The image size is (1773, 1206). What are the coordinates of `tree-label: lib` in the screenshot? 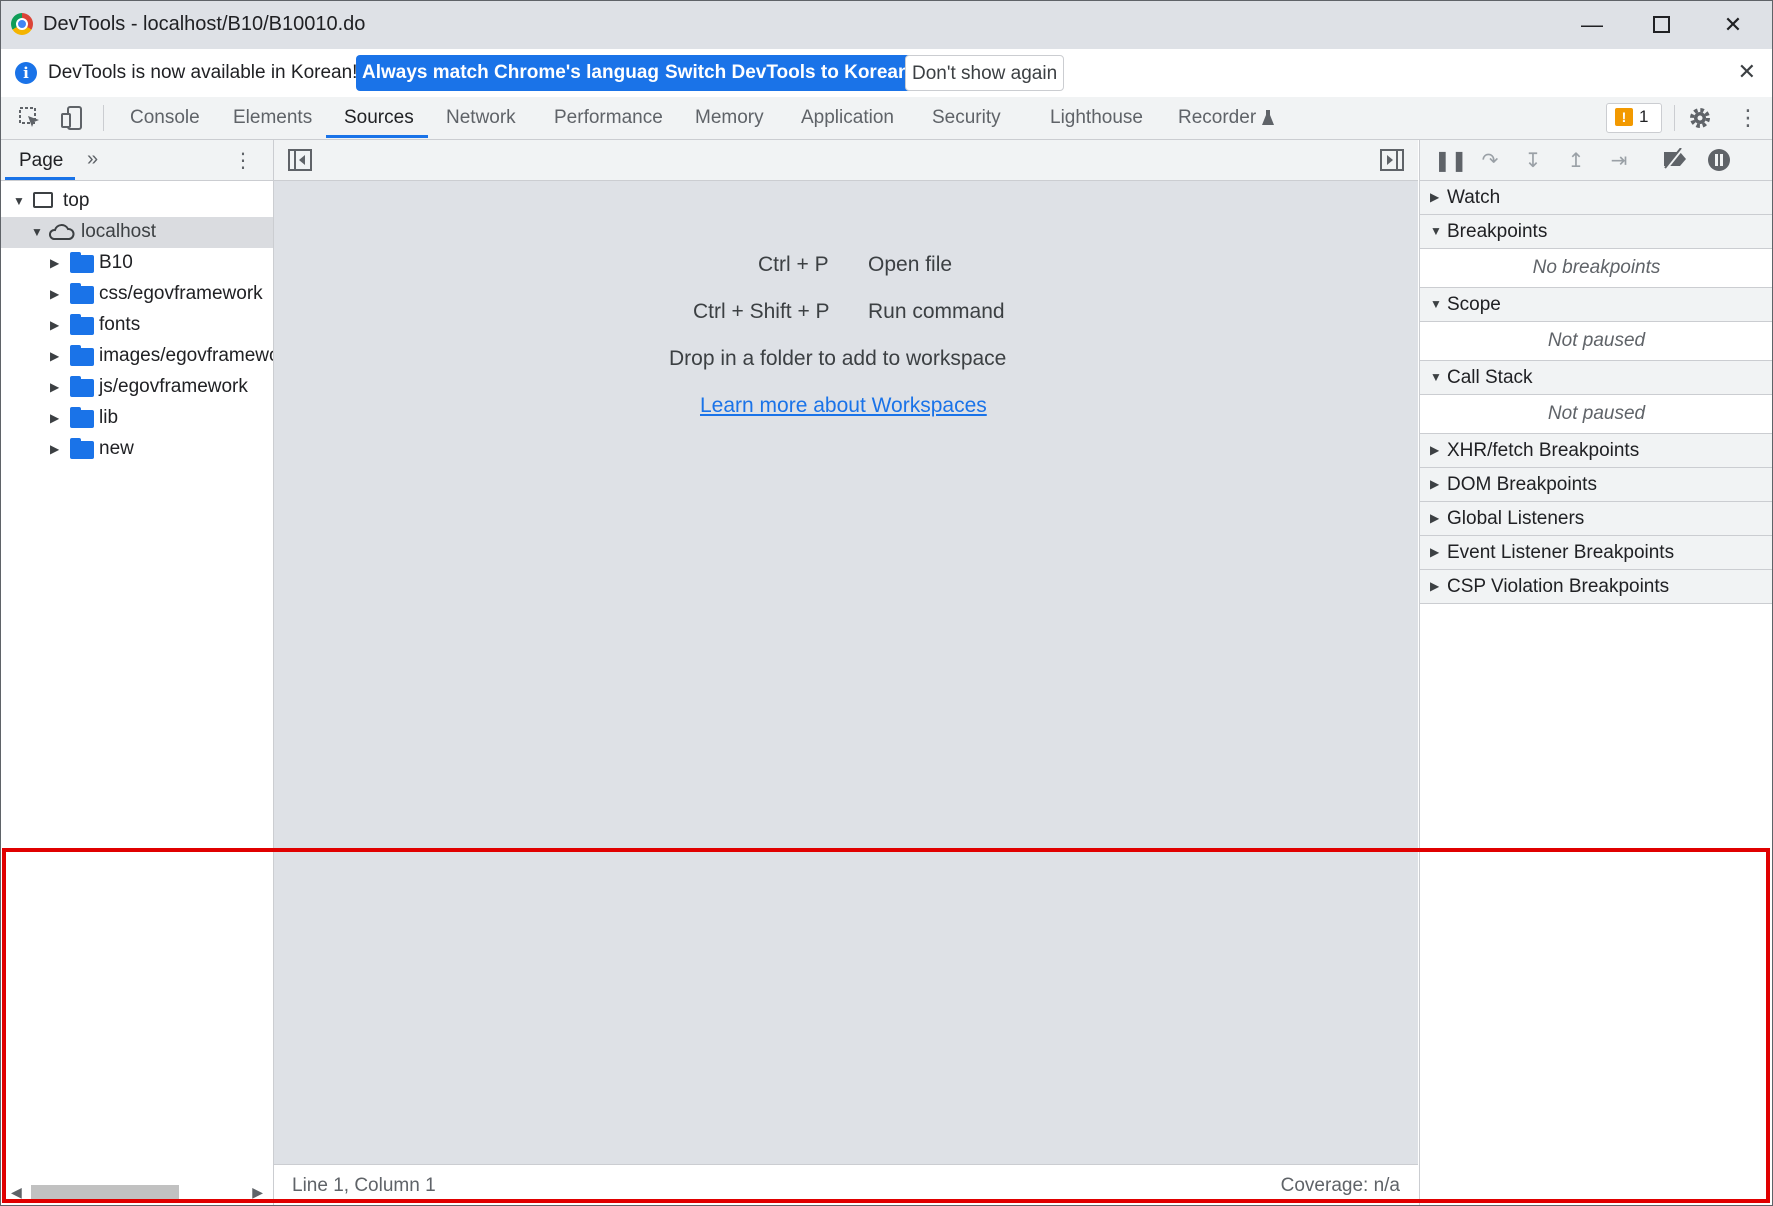 It's located at (109, 417).